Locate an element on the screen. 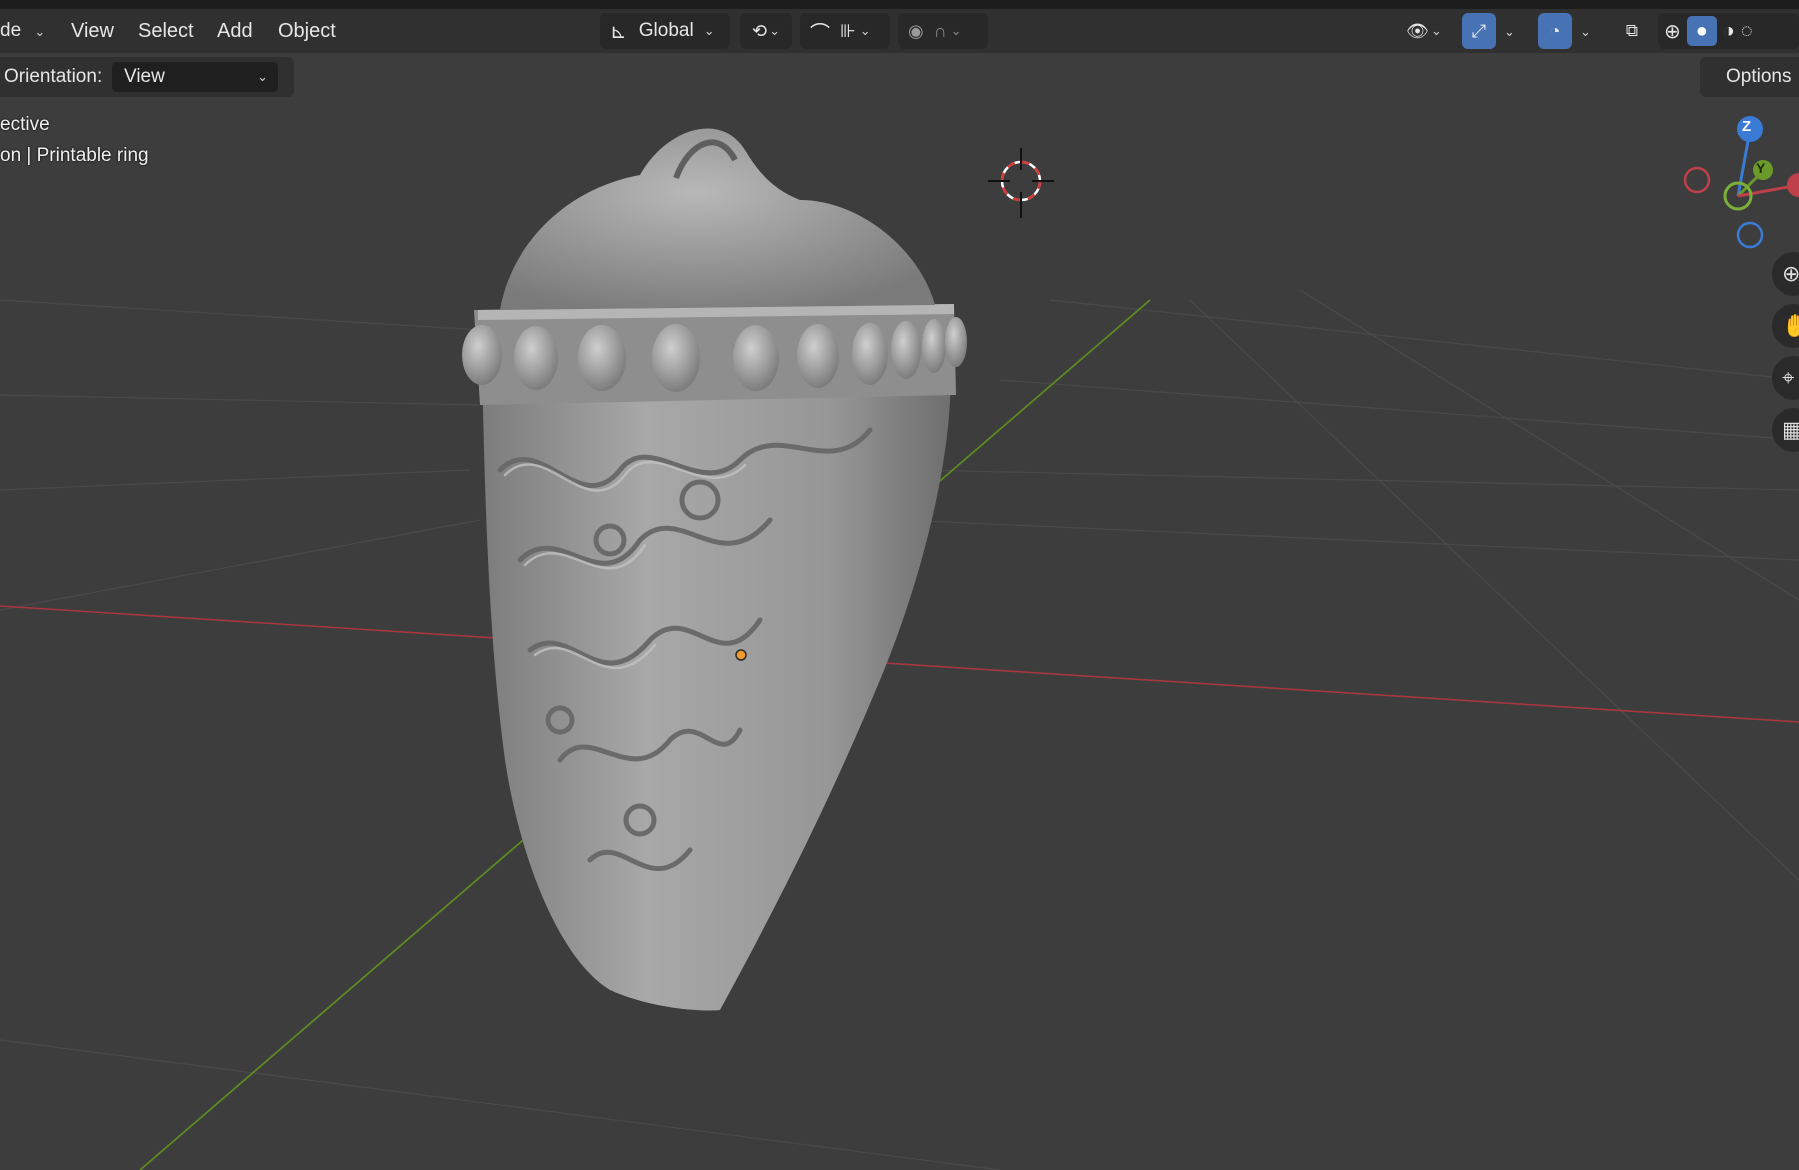  view-name-label: ective is located at coordinates (25, 124).